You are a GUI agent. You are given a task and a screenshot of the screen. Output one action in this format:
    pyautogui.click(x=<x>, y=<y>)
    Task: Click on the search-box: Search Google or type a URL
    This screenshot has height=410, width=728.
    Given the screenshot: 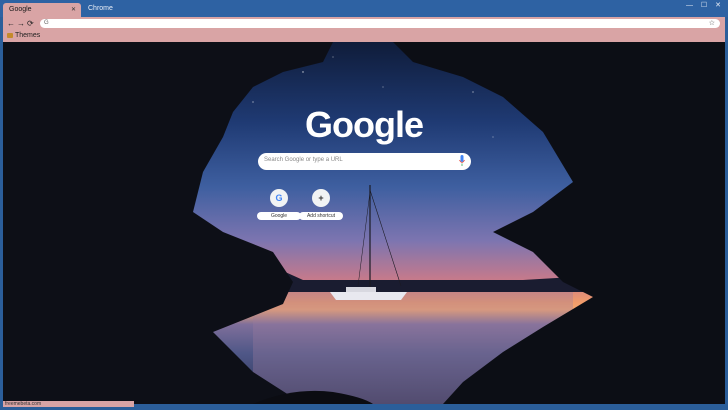 What is the action you would take?
    pyautogui.click(x=364, y=161)
    